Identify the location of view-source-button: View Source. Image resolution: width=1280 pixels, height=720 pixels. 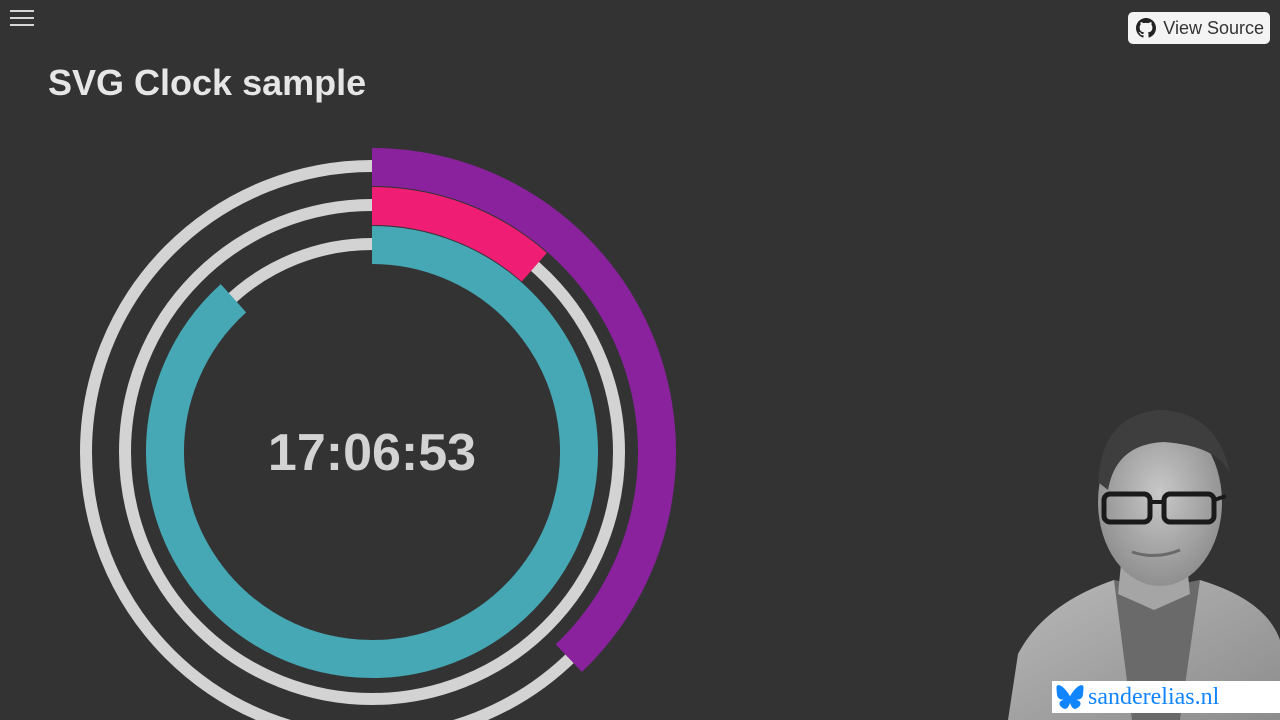
(1199, 28).